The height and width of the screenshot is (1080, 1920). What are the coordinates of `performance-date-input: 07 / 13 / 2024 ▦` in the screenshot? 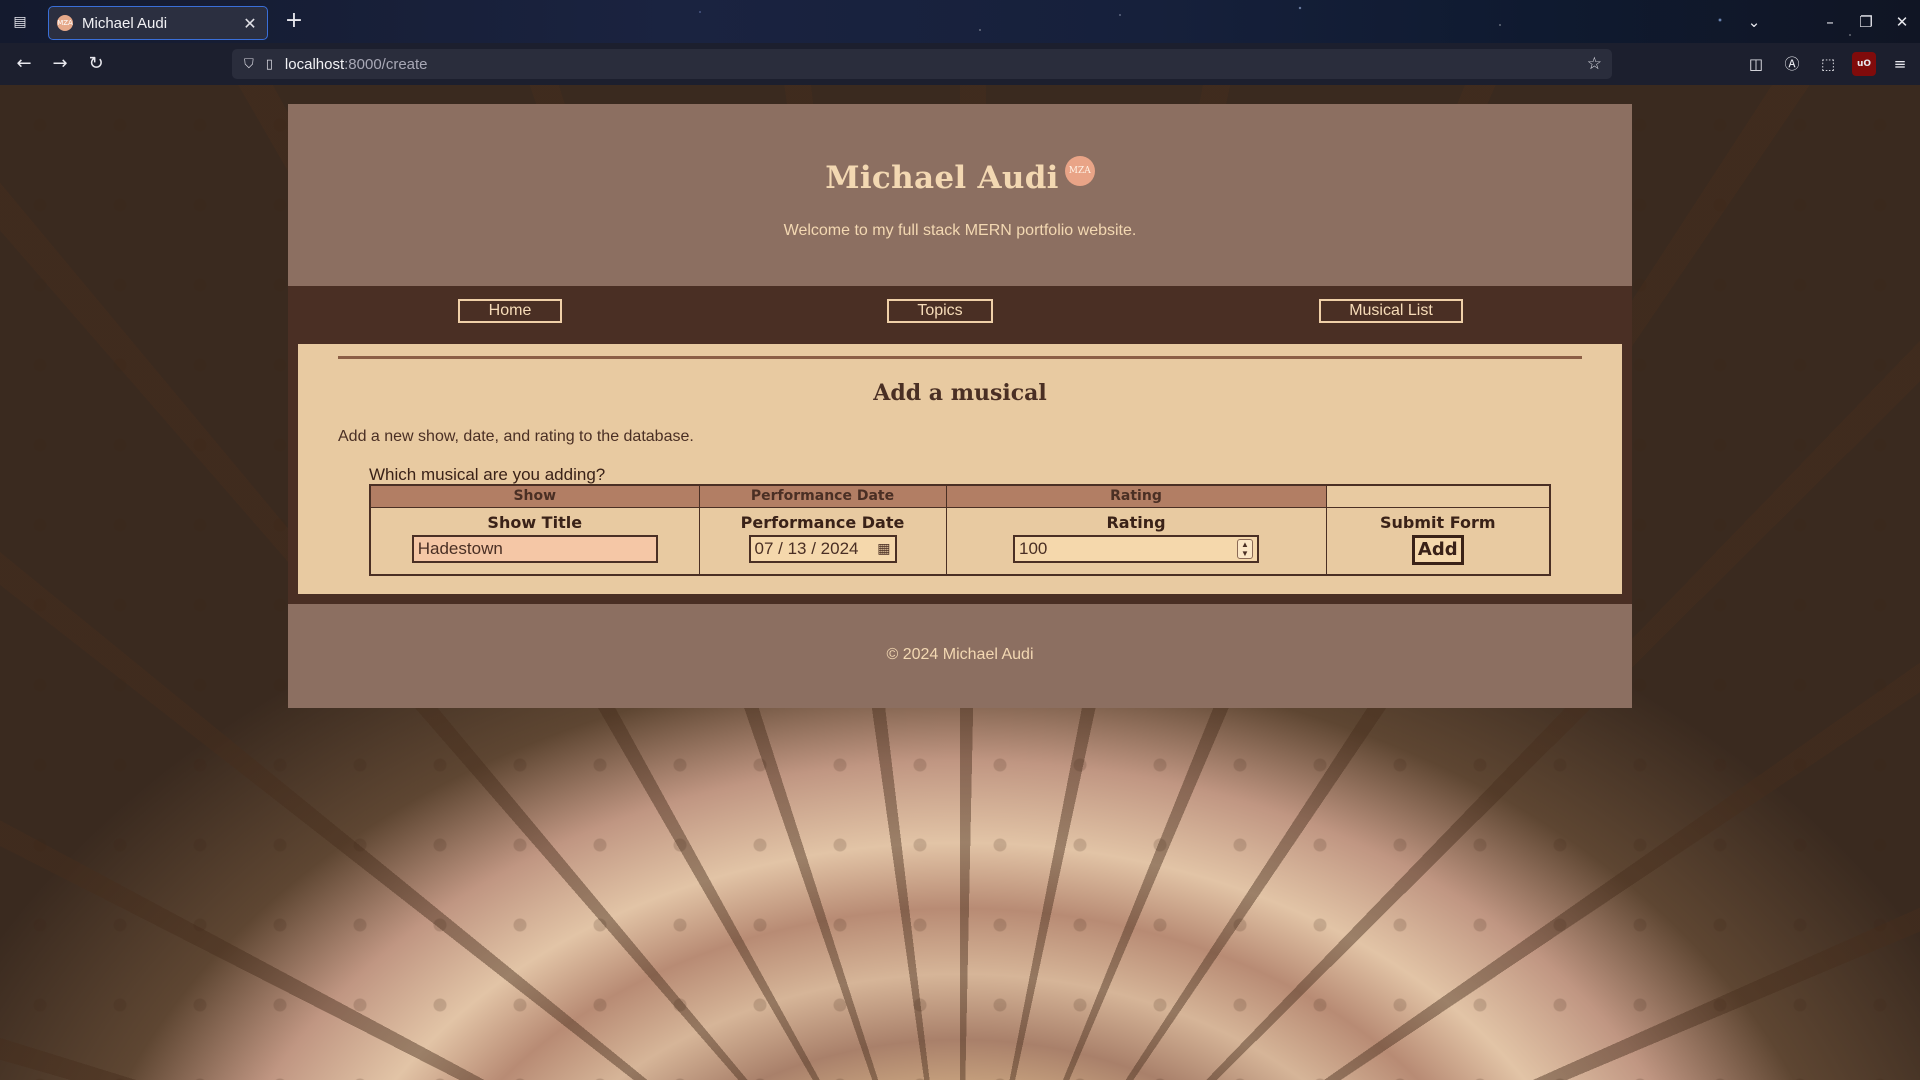 It's located at (822, 548).